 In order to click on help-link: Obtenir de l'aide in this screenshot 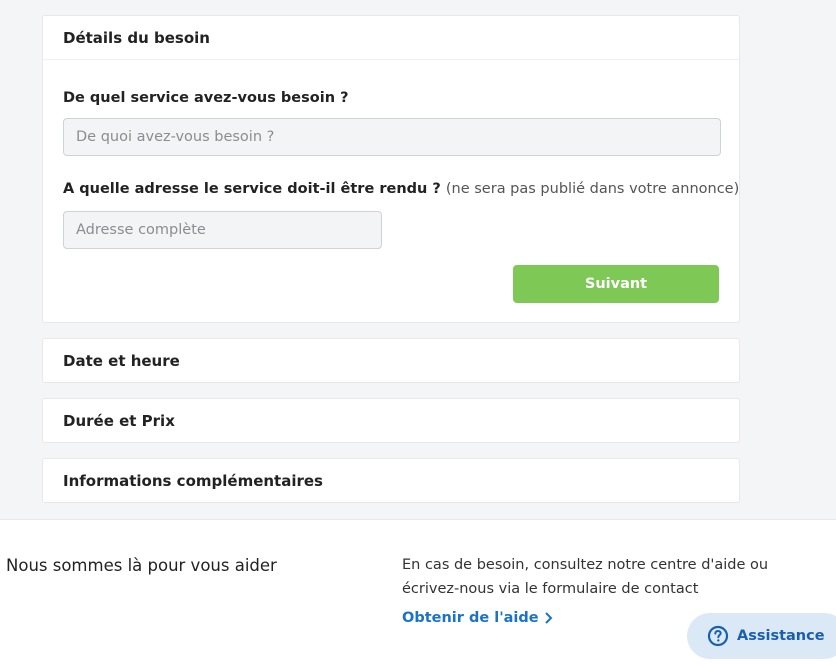, I will do `click(477, 618)`.